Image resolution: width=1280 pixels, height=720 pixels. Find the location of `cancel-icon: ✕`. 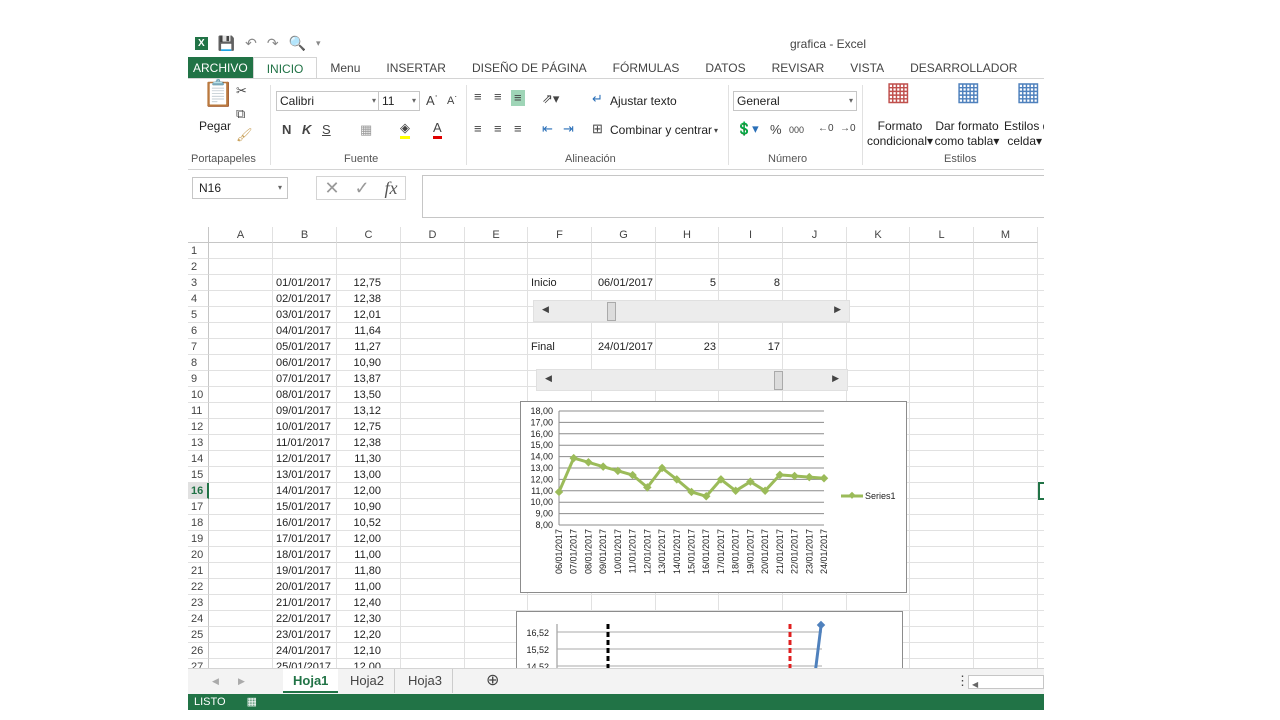

cancel-icon: ✕ is located at coordinates (331, 188).